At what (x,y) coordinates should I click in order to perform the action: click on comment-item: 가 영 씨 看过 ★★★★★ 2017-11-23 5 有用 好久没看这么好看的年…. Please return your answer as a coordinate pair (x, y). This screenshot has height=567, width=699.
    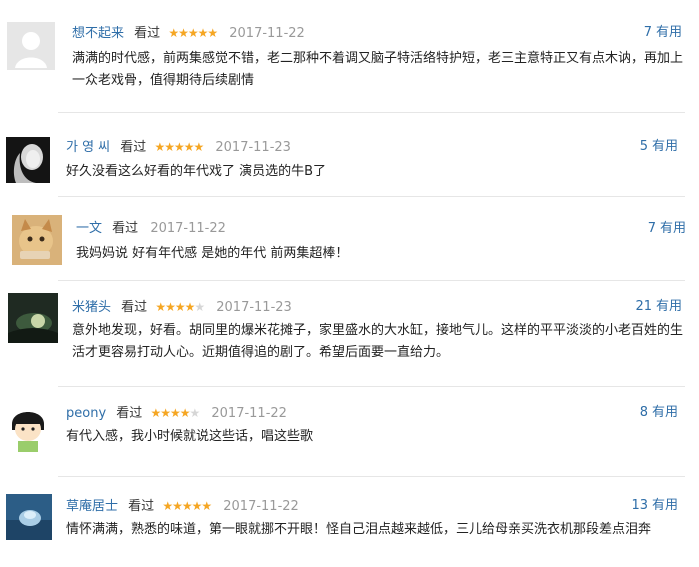
    Looking at the image, I should click on (349, 160).